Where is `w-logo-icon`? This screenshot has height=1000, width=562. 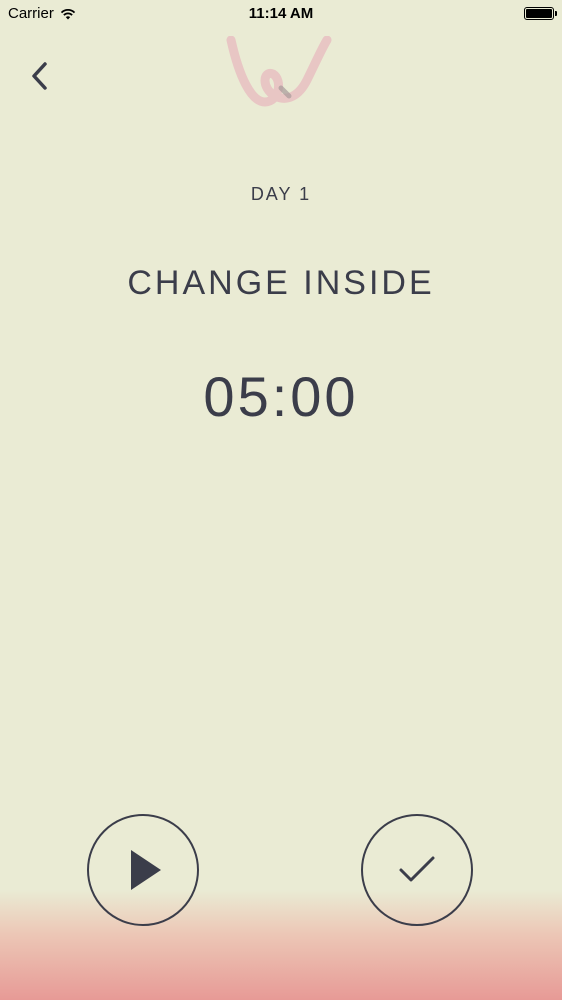 w-logo-icon is located at coordinates (279, 71).